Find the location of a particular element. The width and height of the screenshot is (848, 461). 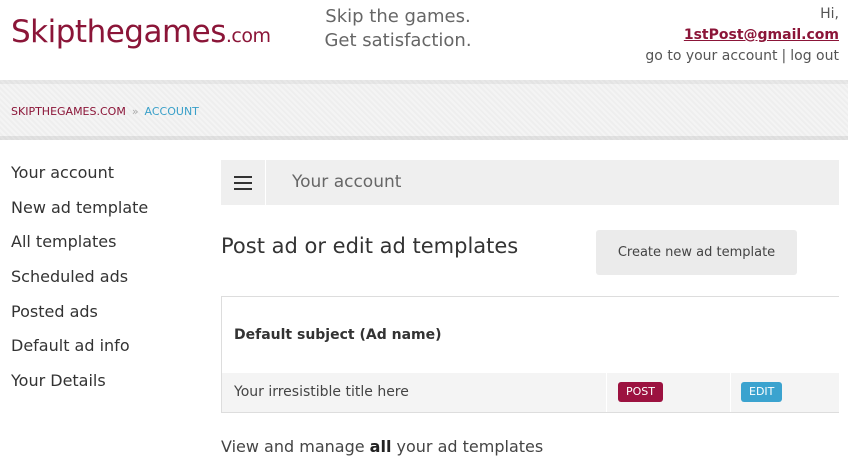

menu-toggle-button is located at coordinates (243, 182).